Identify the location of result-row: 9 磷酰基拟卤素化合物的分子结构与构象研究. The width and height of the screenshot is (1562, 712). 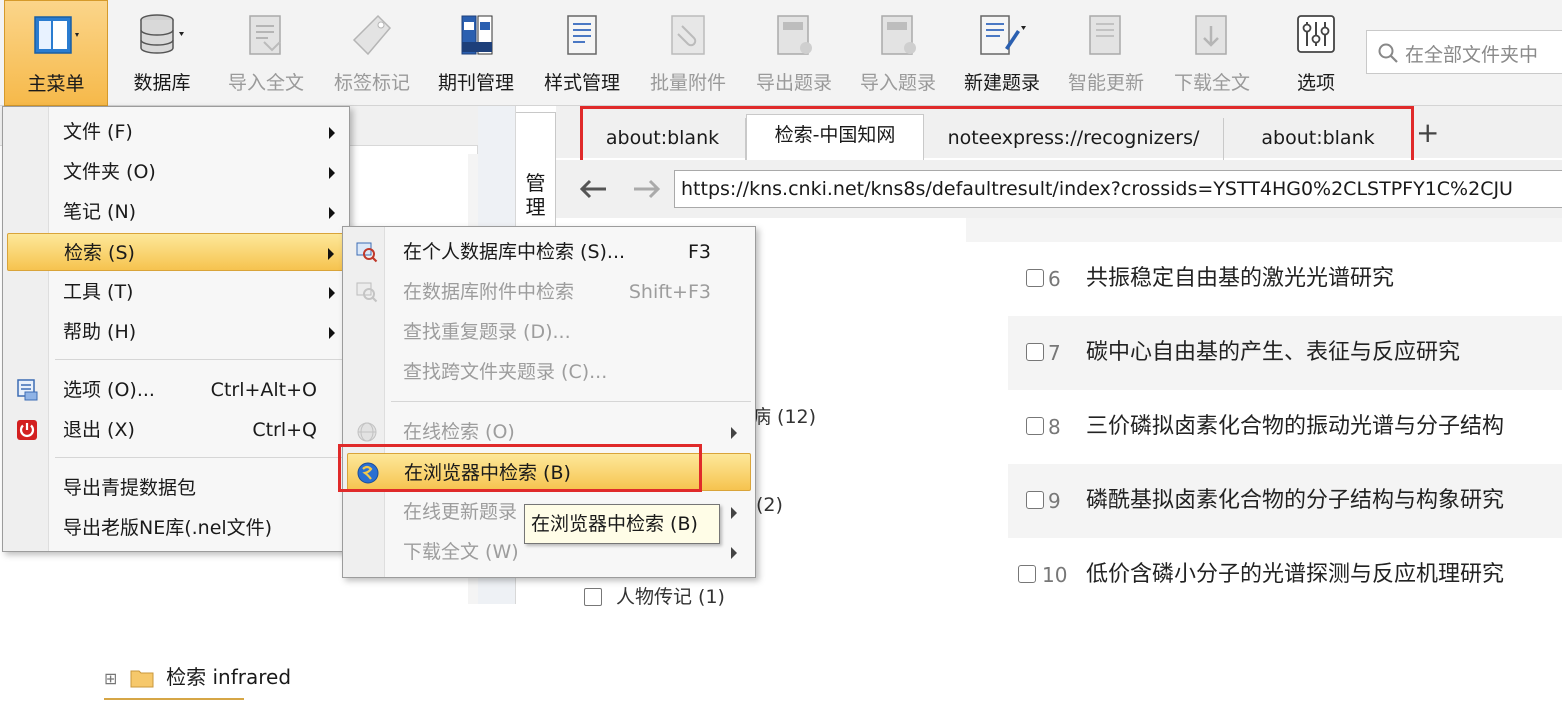
(1285, 501).